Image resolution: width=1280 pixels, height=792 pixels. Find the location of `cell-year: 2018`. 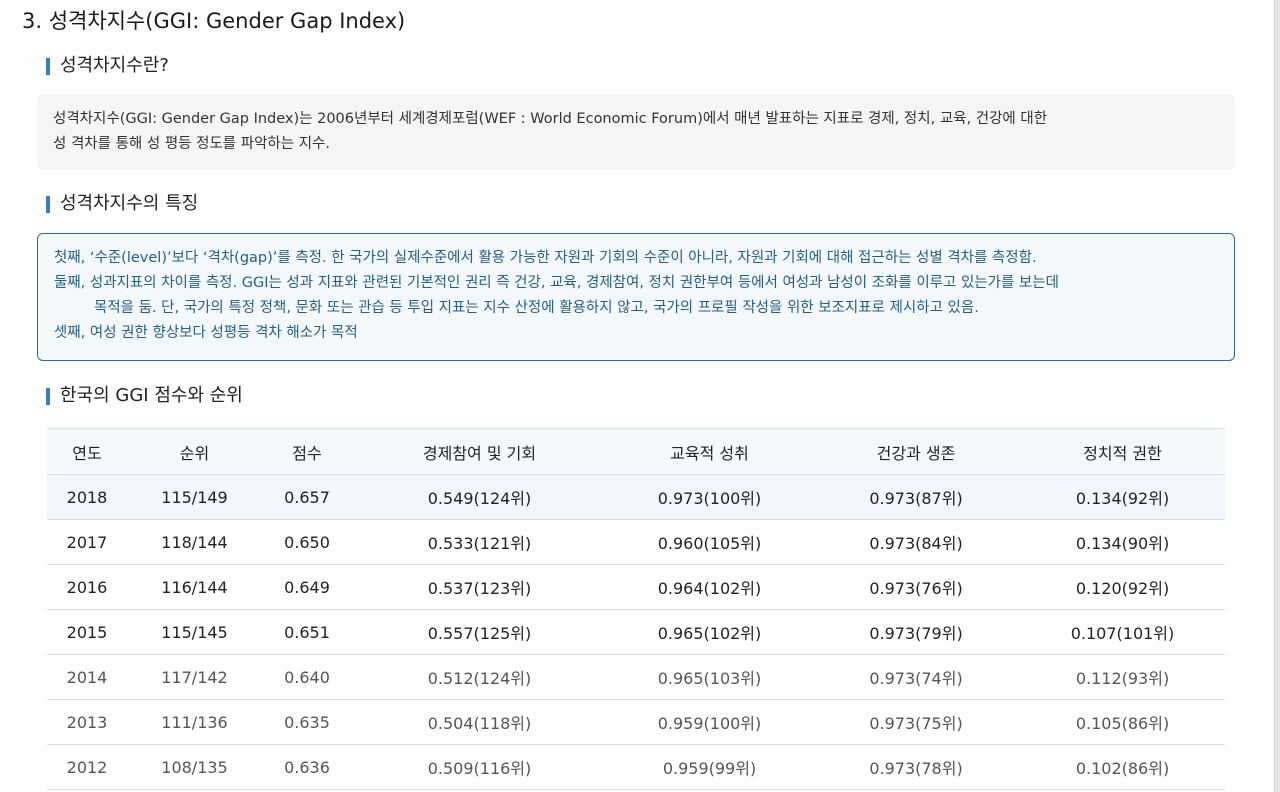

cell-year: 2018 is located at coordinates (87, 497).